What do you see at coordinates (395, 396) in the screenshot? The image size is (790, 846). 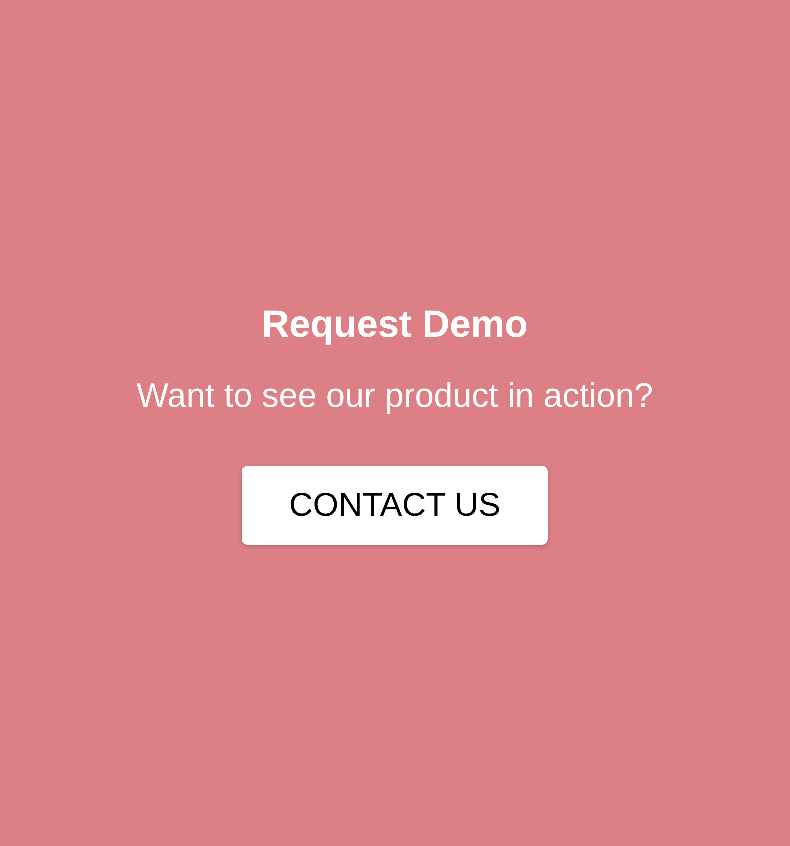 I see `subtitle: Want to see our product in action?` at bounding box center [395, 396].